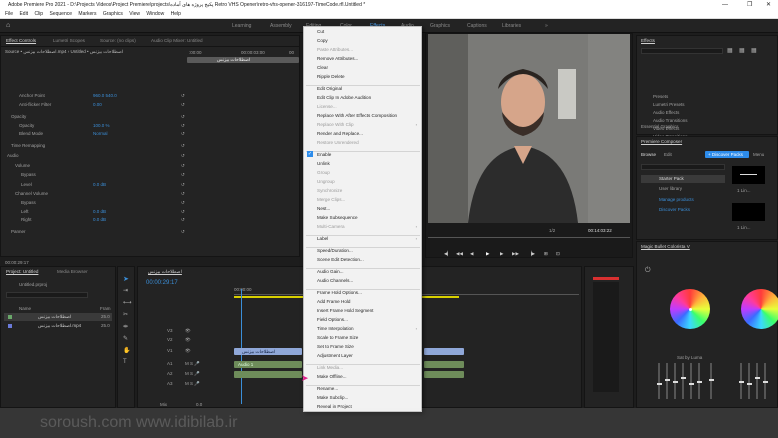  Describe the element at coordinates (99, 184) in the screenshot. I see `ec-row-value: 0.0 dB` at that location.